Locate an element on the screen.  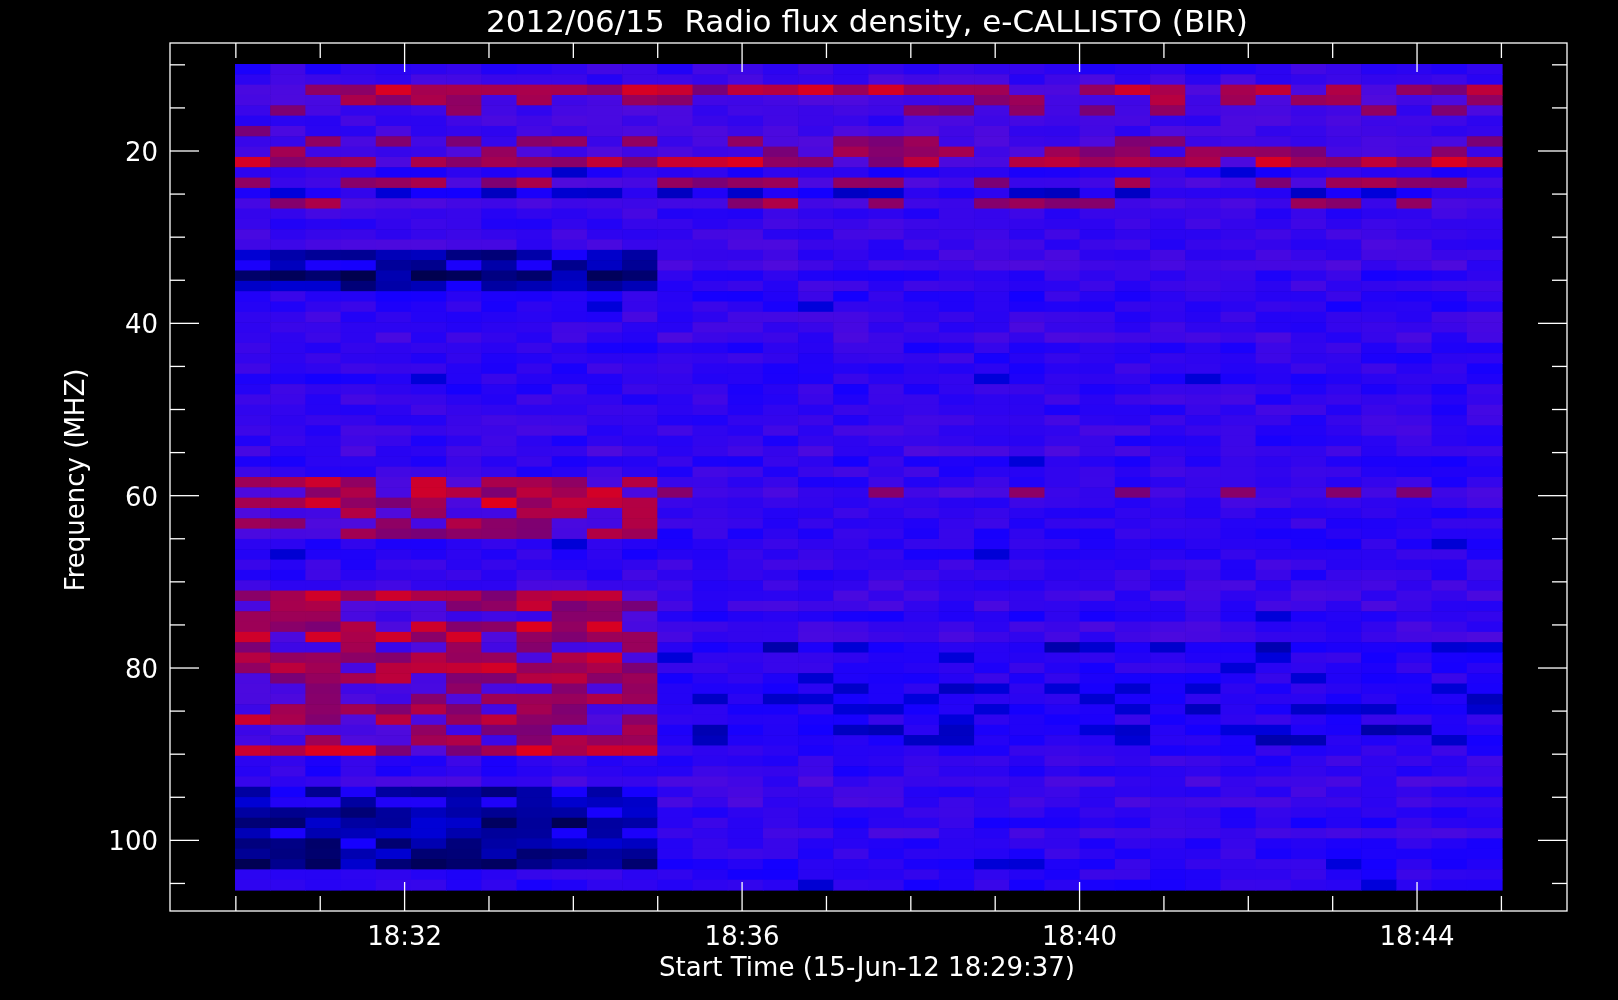
y-tick-label: 100 is located at coordinates (133, 841).